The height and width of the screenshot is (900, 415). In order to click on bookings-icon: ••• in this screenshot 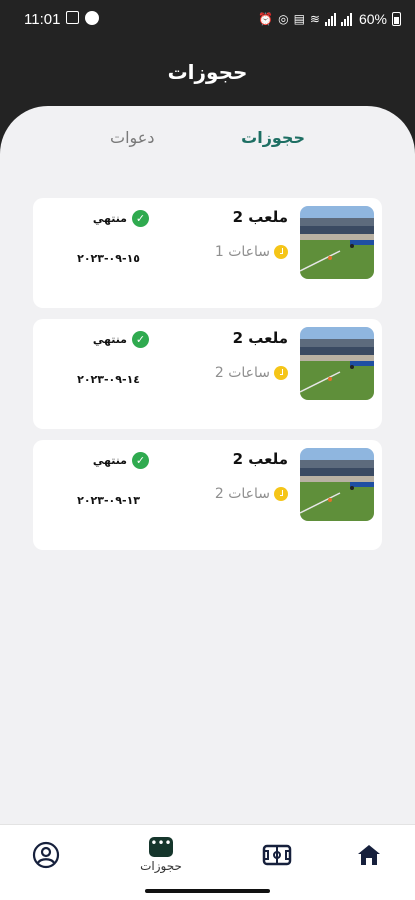, I will do `click(161, 847)`.